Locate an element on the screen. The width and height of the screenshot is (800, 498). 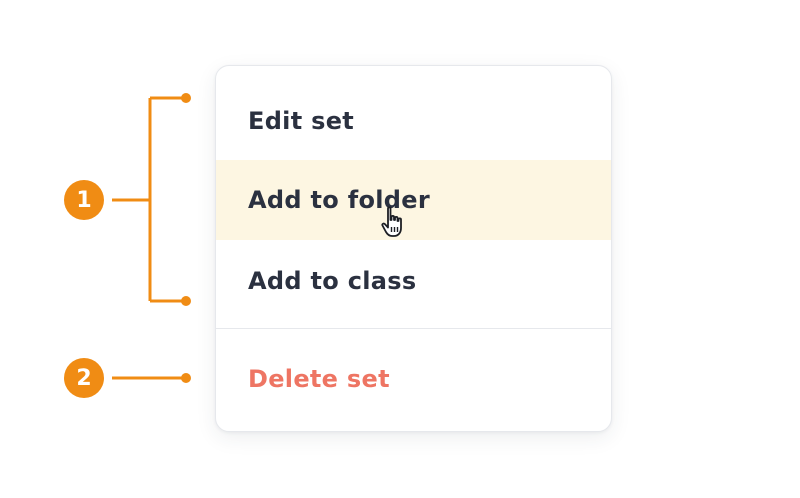
callout-badge-2: 2 is located at coordinates (84, 378).